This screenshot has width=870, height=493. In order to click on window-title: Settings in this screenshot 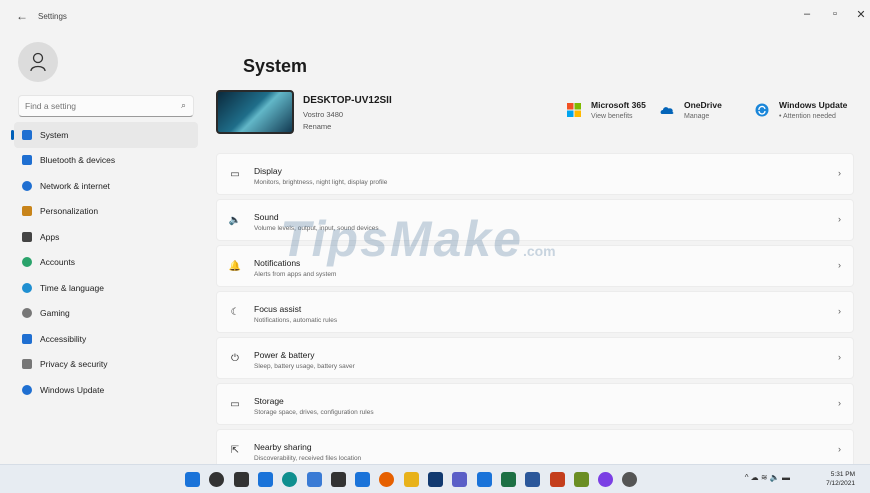, I will do `click(52, 16)`.